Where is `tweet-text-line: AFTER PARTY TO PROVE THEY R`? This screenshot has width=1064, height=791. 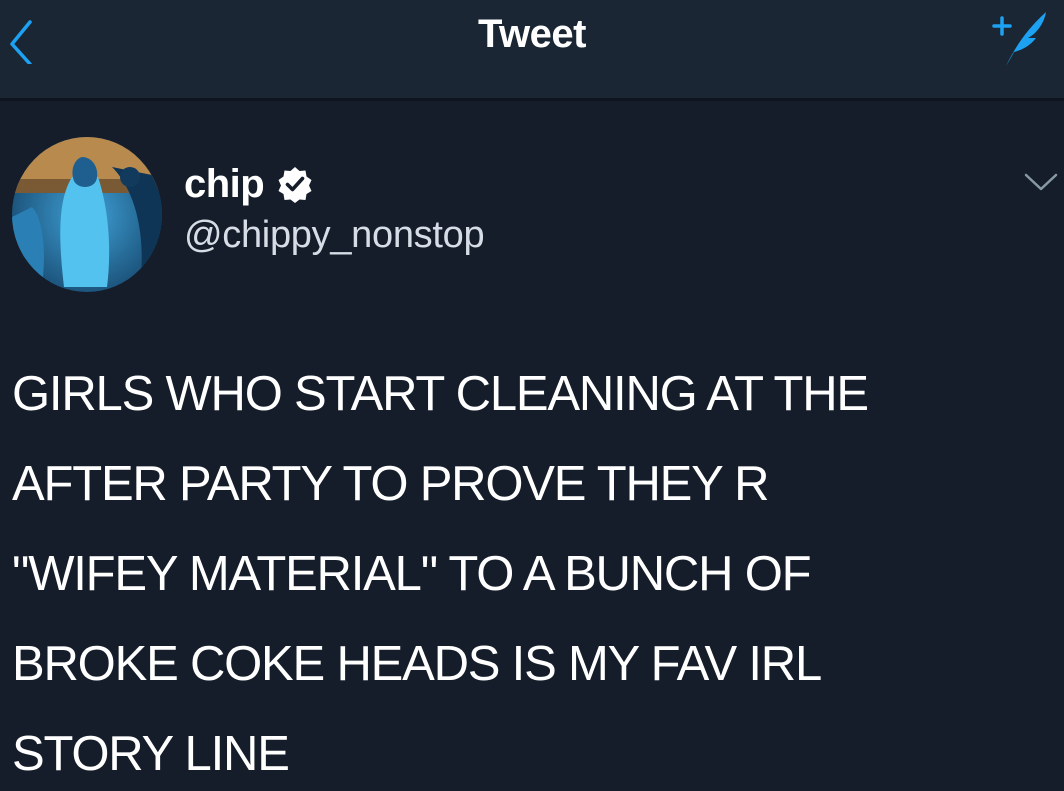 tweet-text-line: AFTER PARTY TO PROVE THEY R is located at coordinates (391, 484).